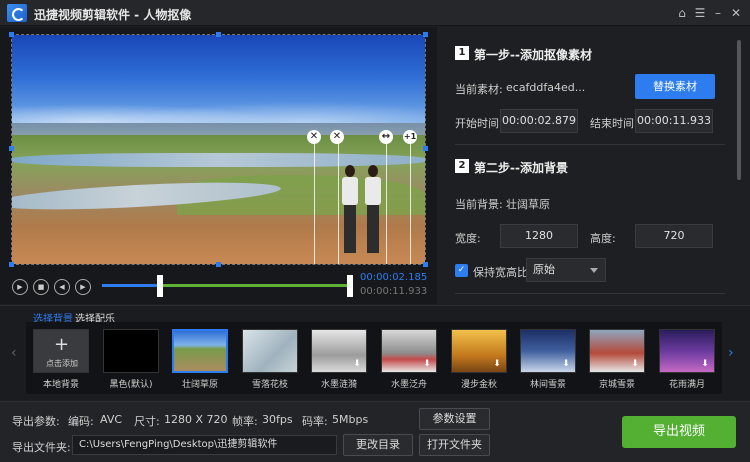  Describe the element at coordinates (83, 287) in the screenshot. I see `next-frame-icon: ▶` at that location.